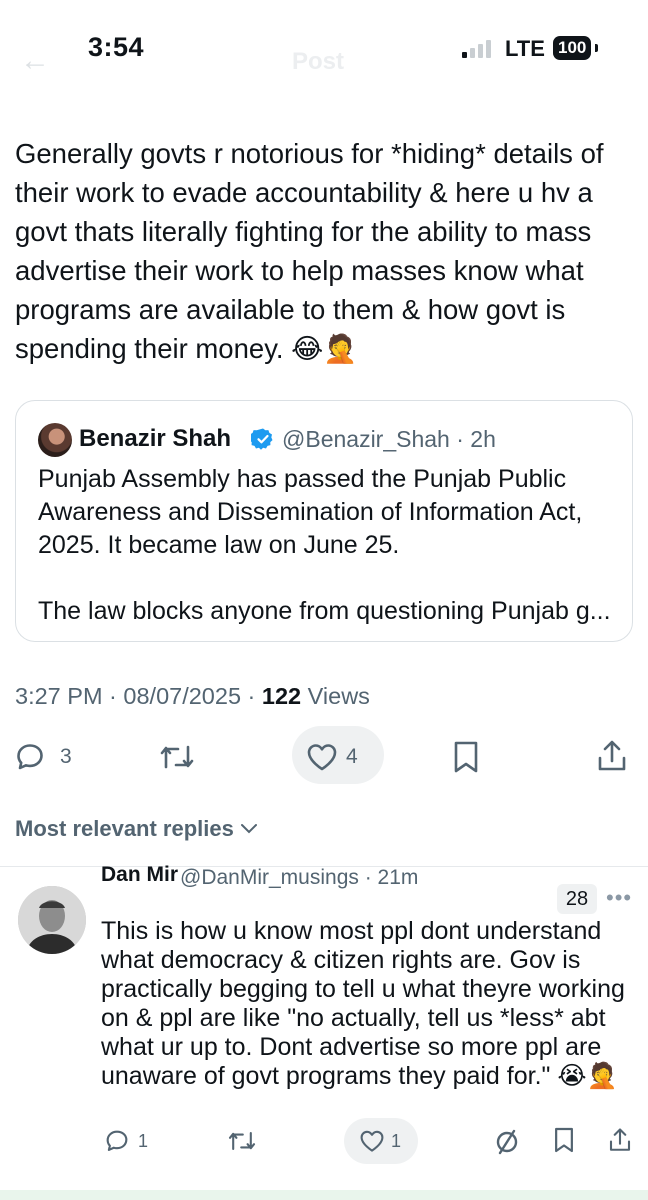 The image size is (648, 1200). I want to click on quoted-author-avatar, so click(55, 440).